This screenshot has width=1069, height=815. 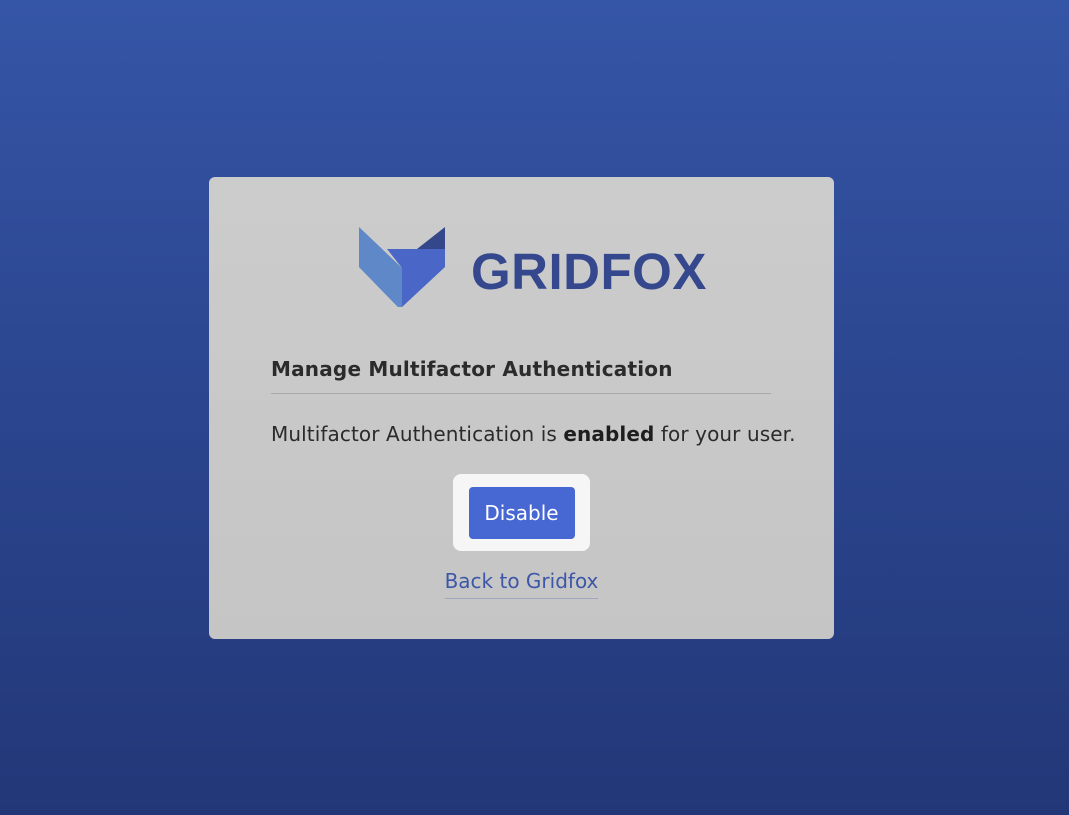 I want to click on disable-mfa-button: Disable, so click(x=521, y=512).